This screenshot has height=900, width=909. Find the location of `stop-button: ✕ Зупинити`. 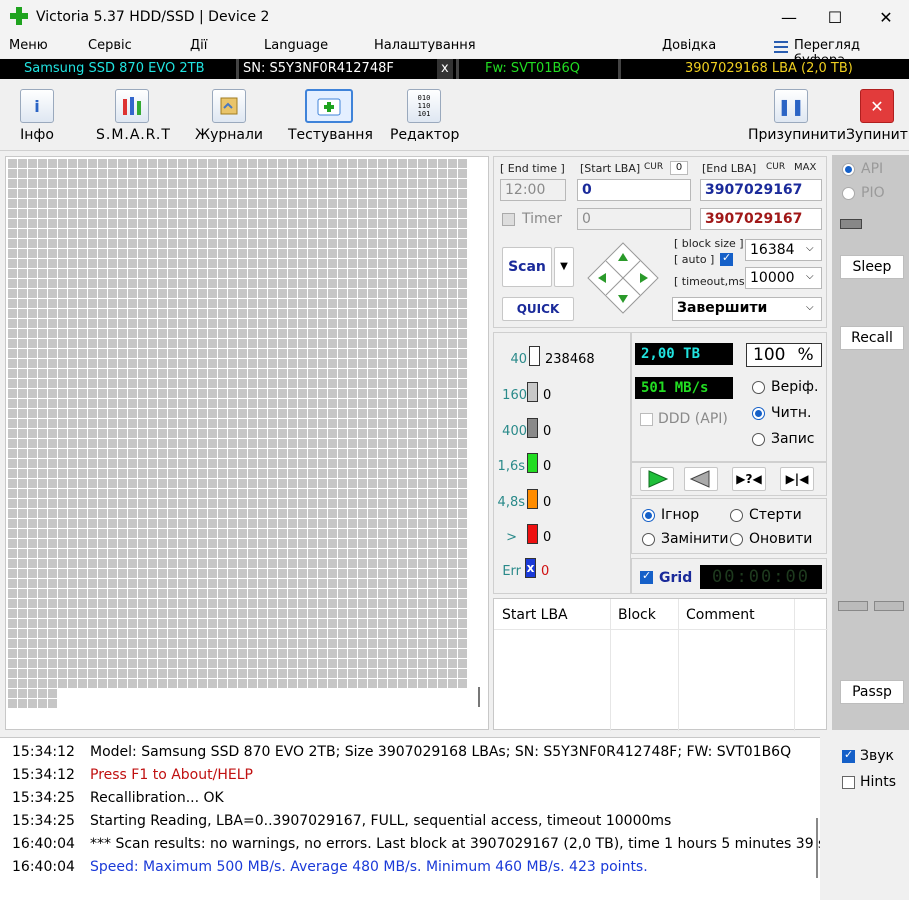

stop-button: ✕ Зупинити is located at coordinates (877, 118).